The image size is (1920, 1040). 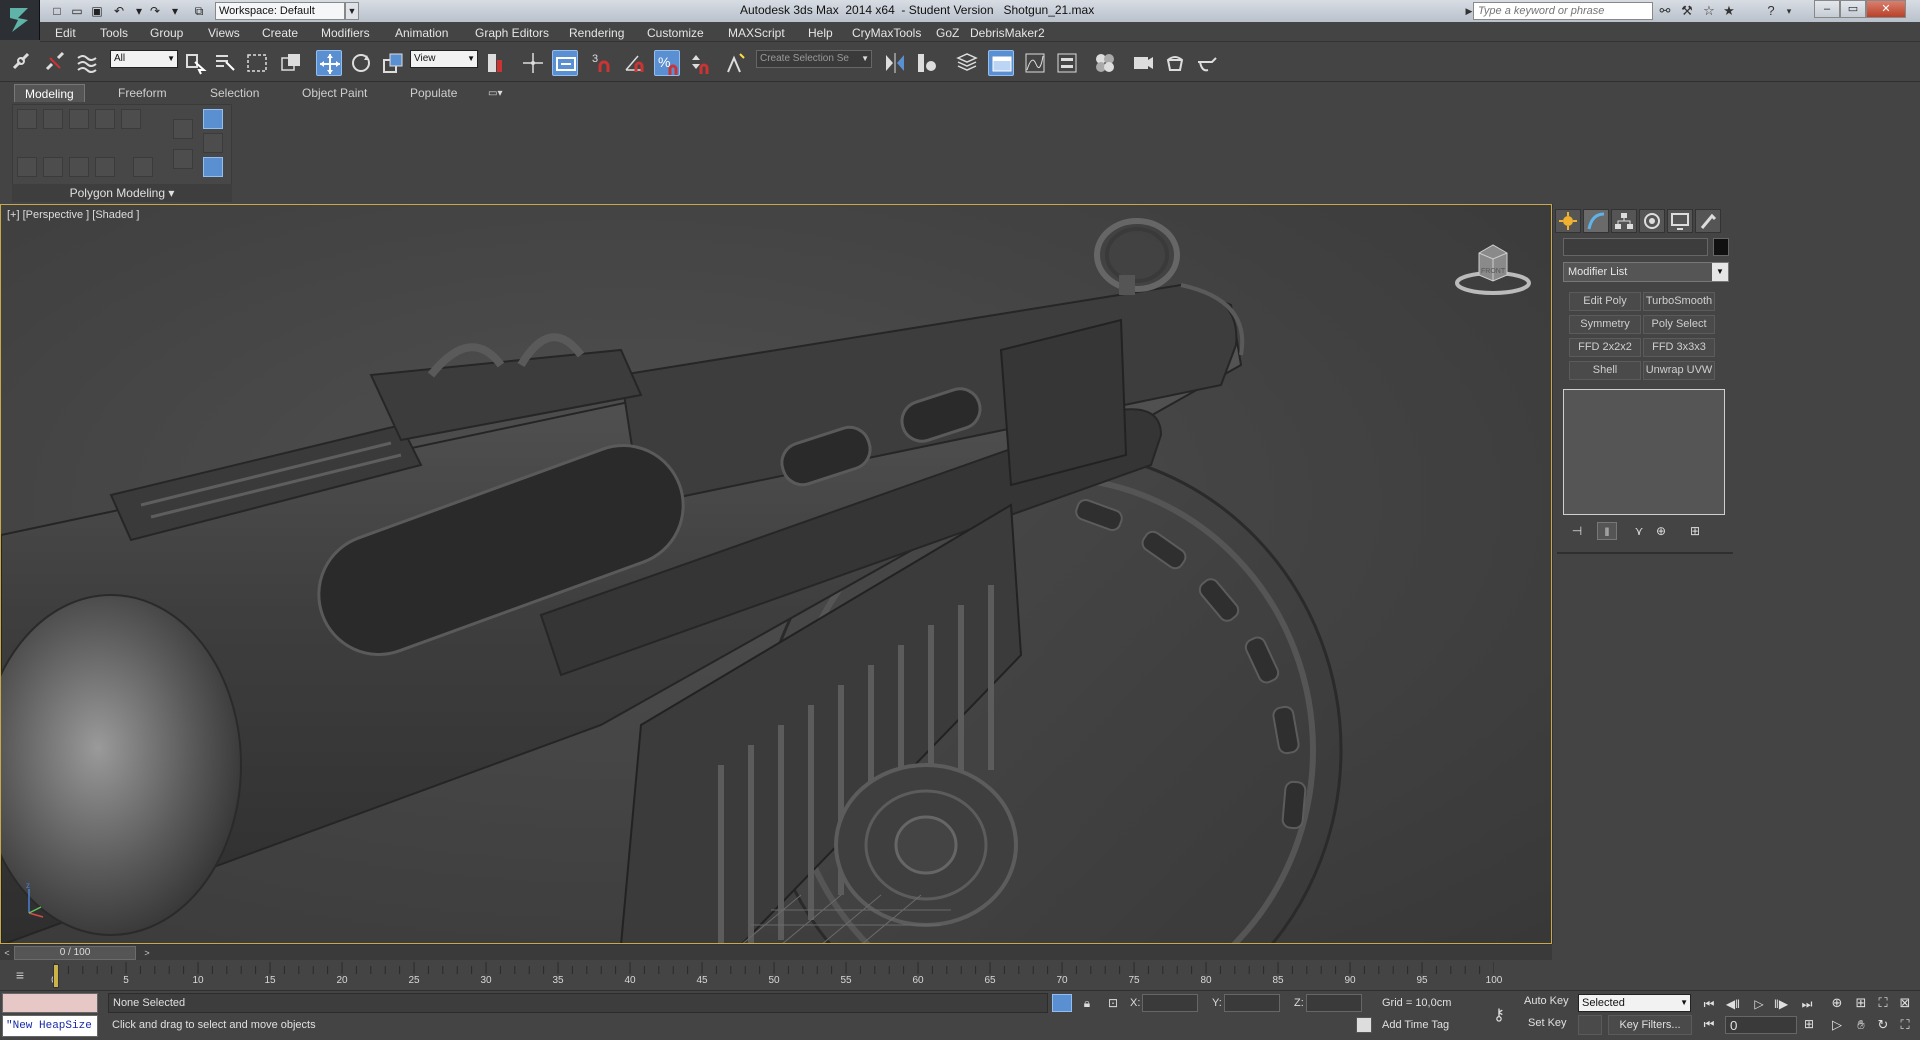 What do you see at coordinates (155, 11) in the screenshot?
I see `redo-icon: ↷` at bounding box center [155, 11].